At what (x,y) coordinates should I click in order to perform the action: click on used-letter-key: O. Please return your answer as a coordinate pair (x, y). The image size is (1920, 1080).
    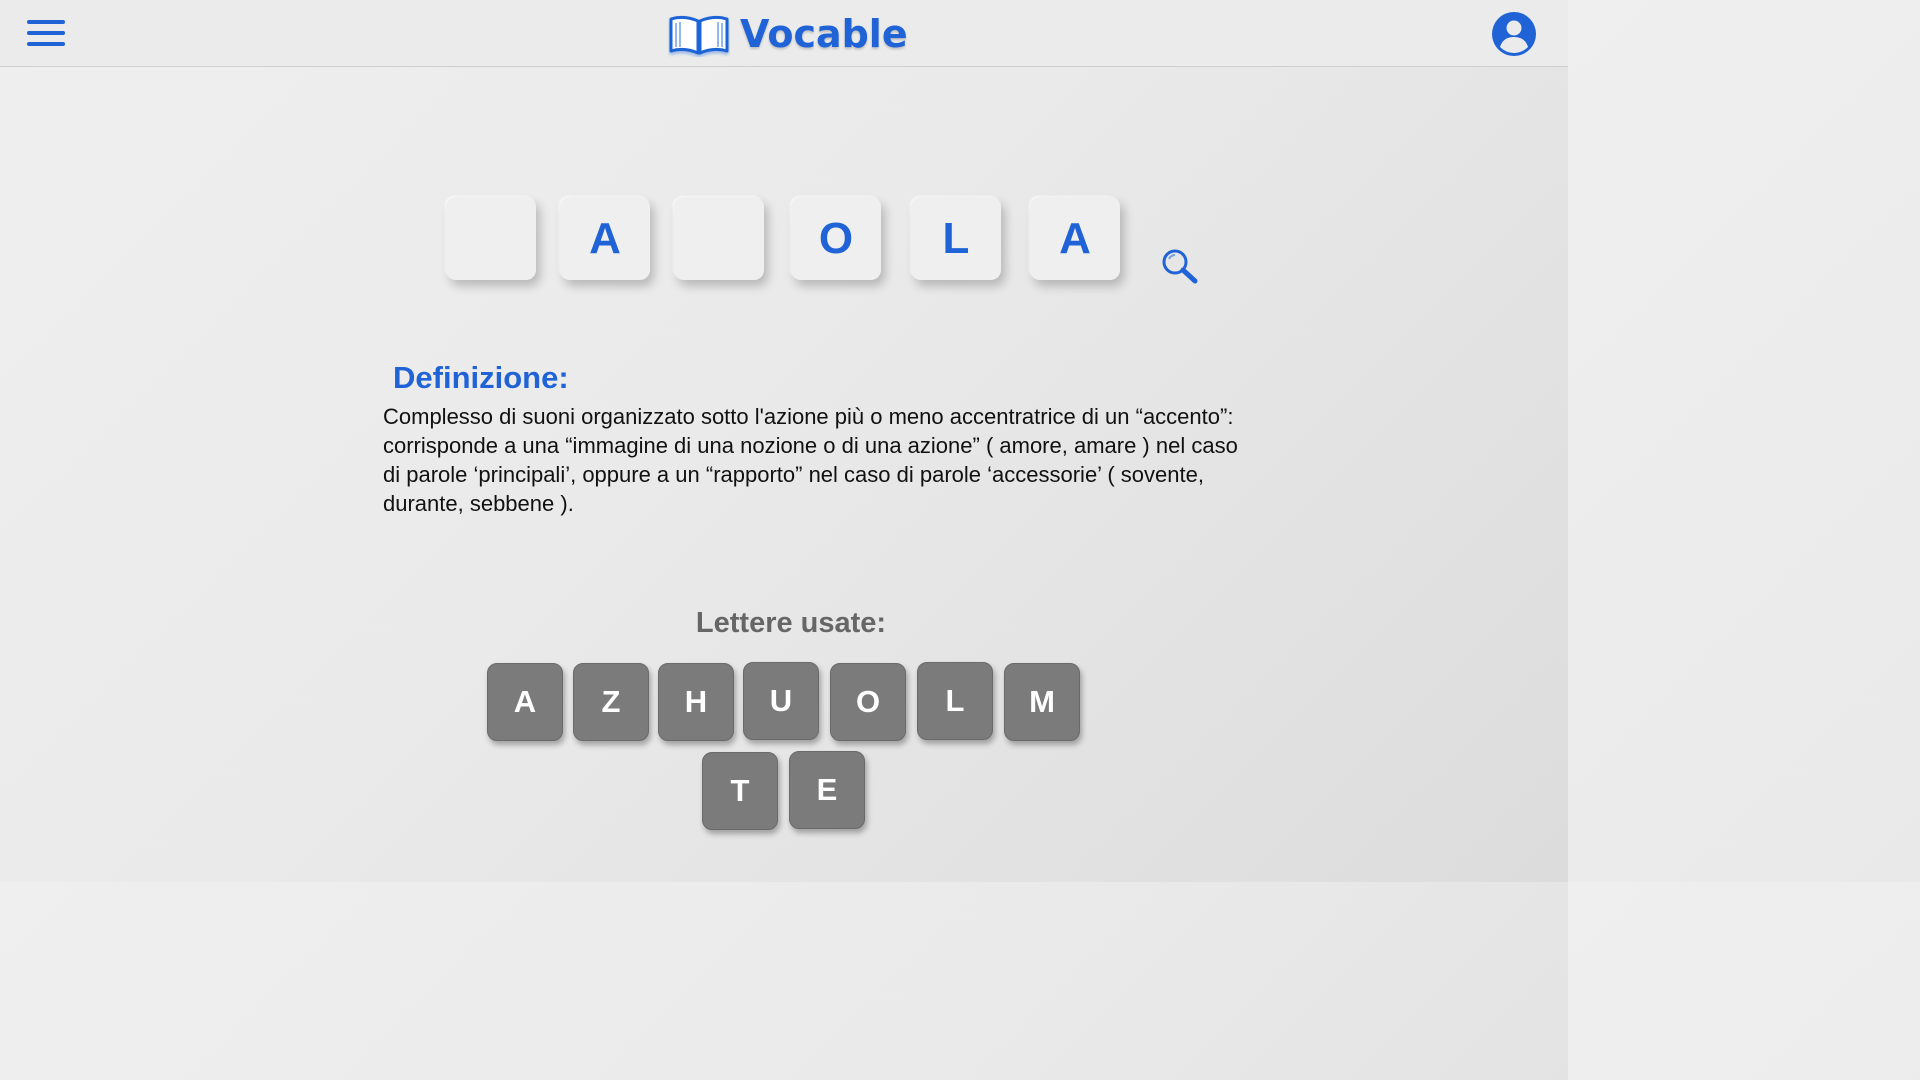
    Looking at the image, I should click on (868, 702).